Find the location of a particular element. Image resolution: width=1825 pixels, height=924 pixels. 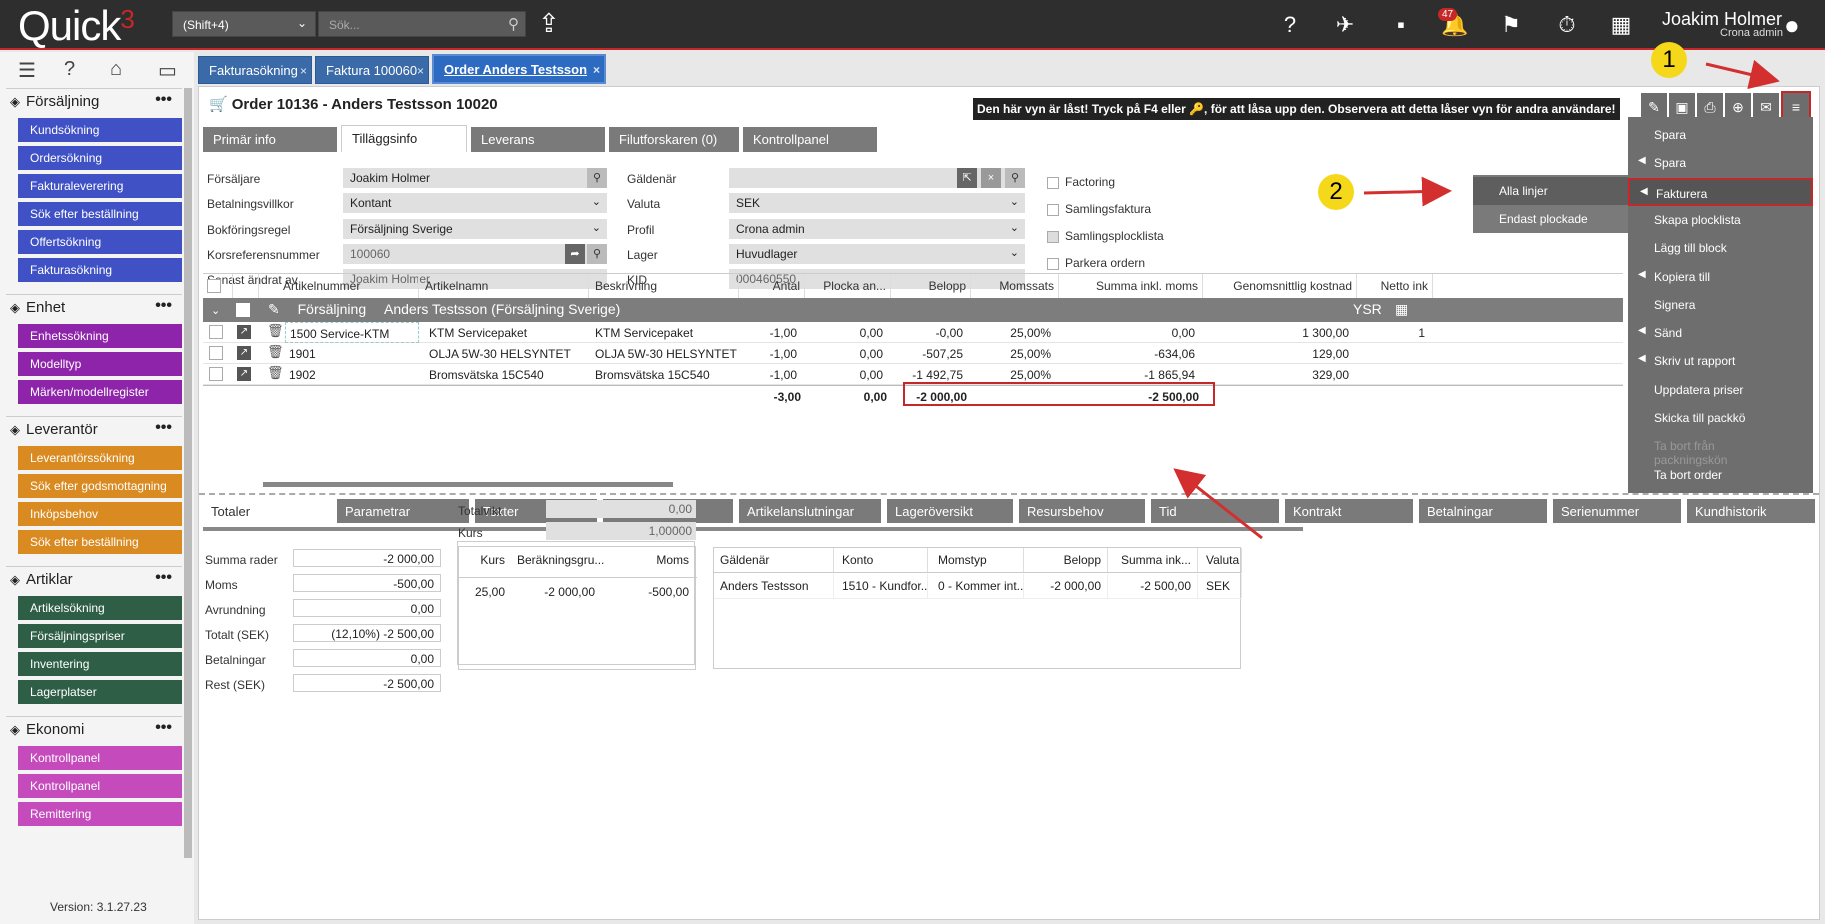

help-icon: ? is located at coordinates (69, 69).